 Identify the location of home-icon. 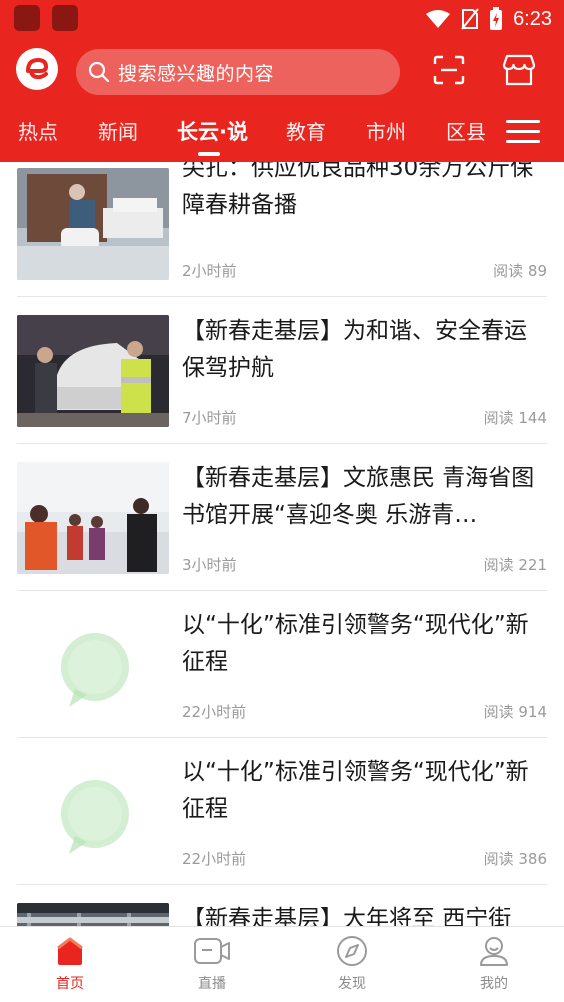
(70, 951).